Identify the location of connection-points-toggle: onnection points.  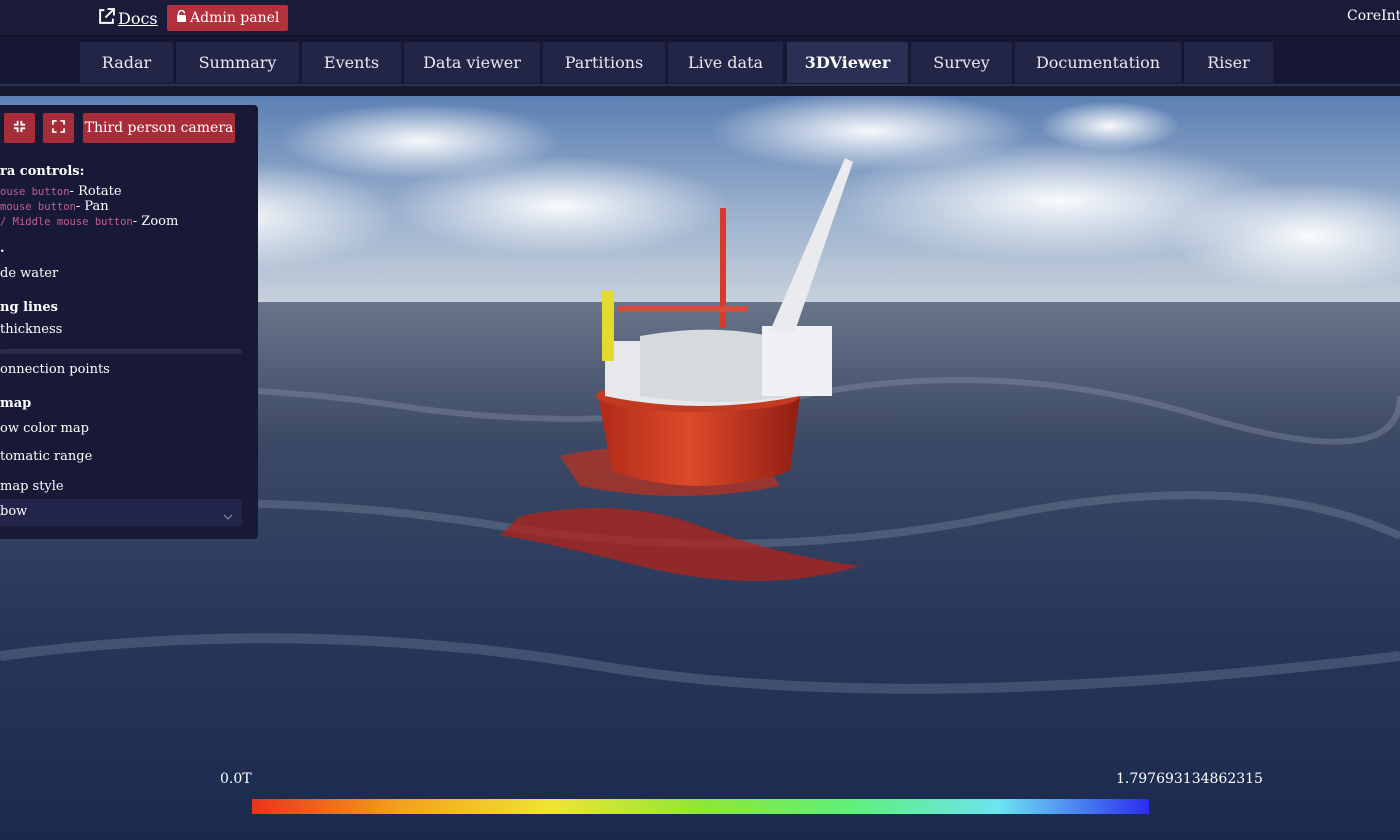
(55, 369).